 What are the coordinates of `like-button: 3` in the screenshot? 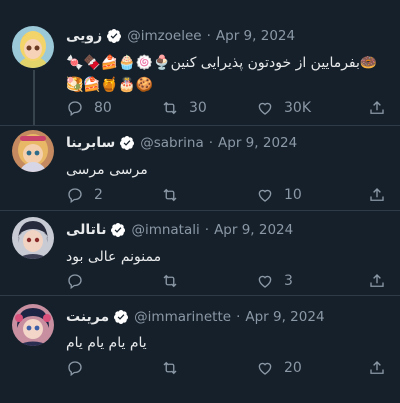 It's located at (298, 281).